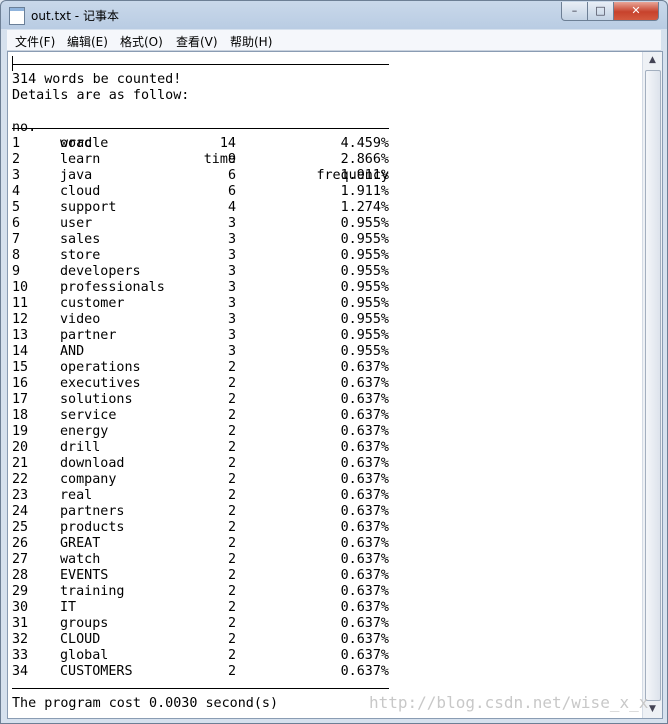 The image size is (668, 724). I want to click on header-row: no. word time frequency, so click(326, 143).